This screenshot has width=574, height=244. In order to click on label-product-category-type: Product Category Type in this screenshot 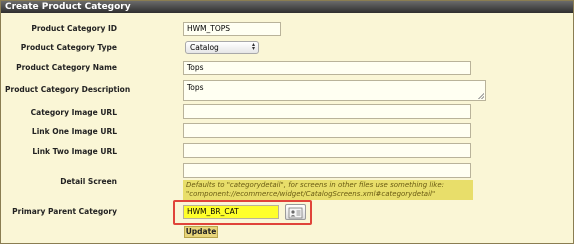, I will do `click(68, 47)`.